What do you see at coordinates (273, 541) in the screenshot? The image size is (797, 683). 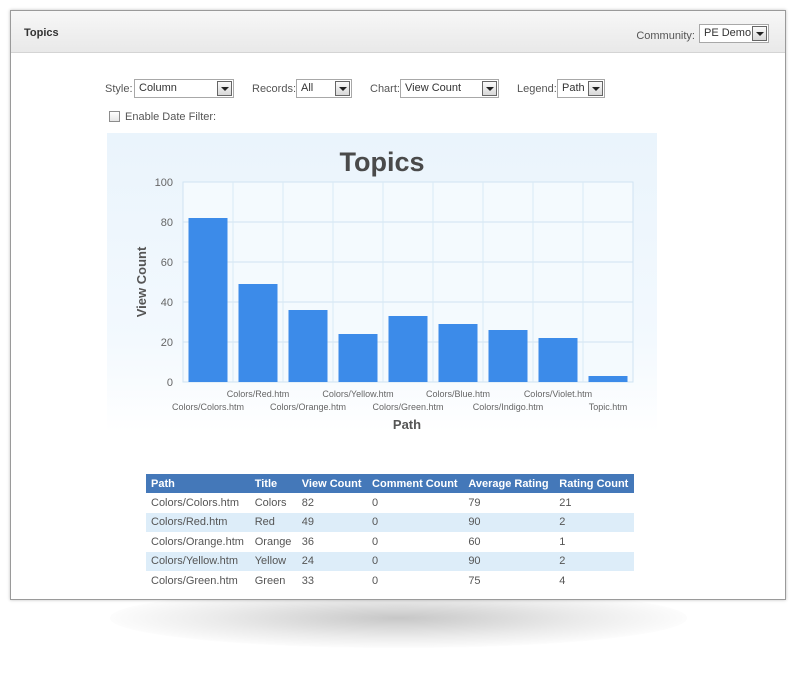 I see `table-cell: Orange` at bounding box center [273, 541].